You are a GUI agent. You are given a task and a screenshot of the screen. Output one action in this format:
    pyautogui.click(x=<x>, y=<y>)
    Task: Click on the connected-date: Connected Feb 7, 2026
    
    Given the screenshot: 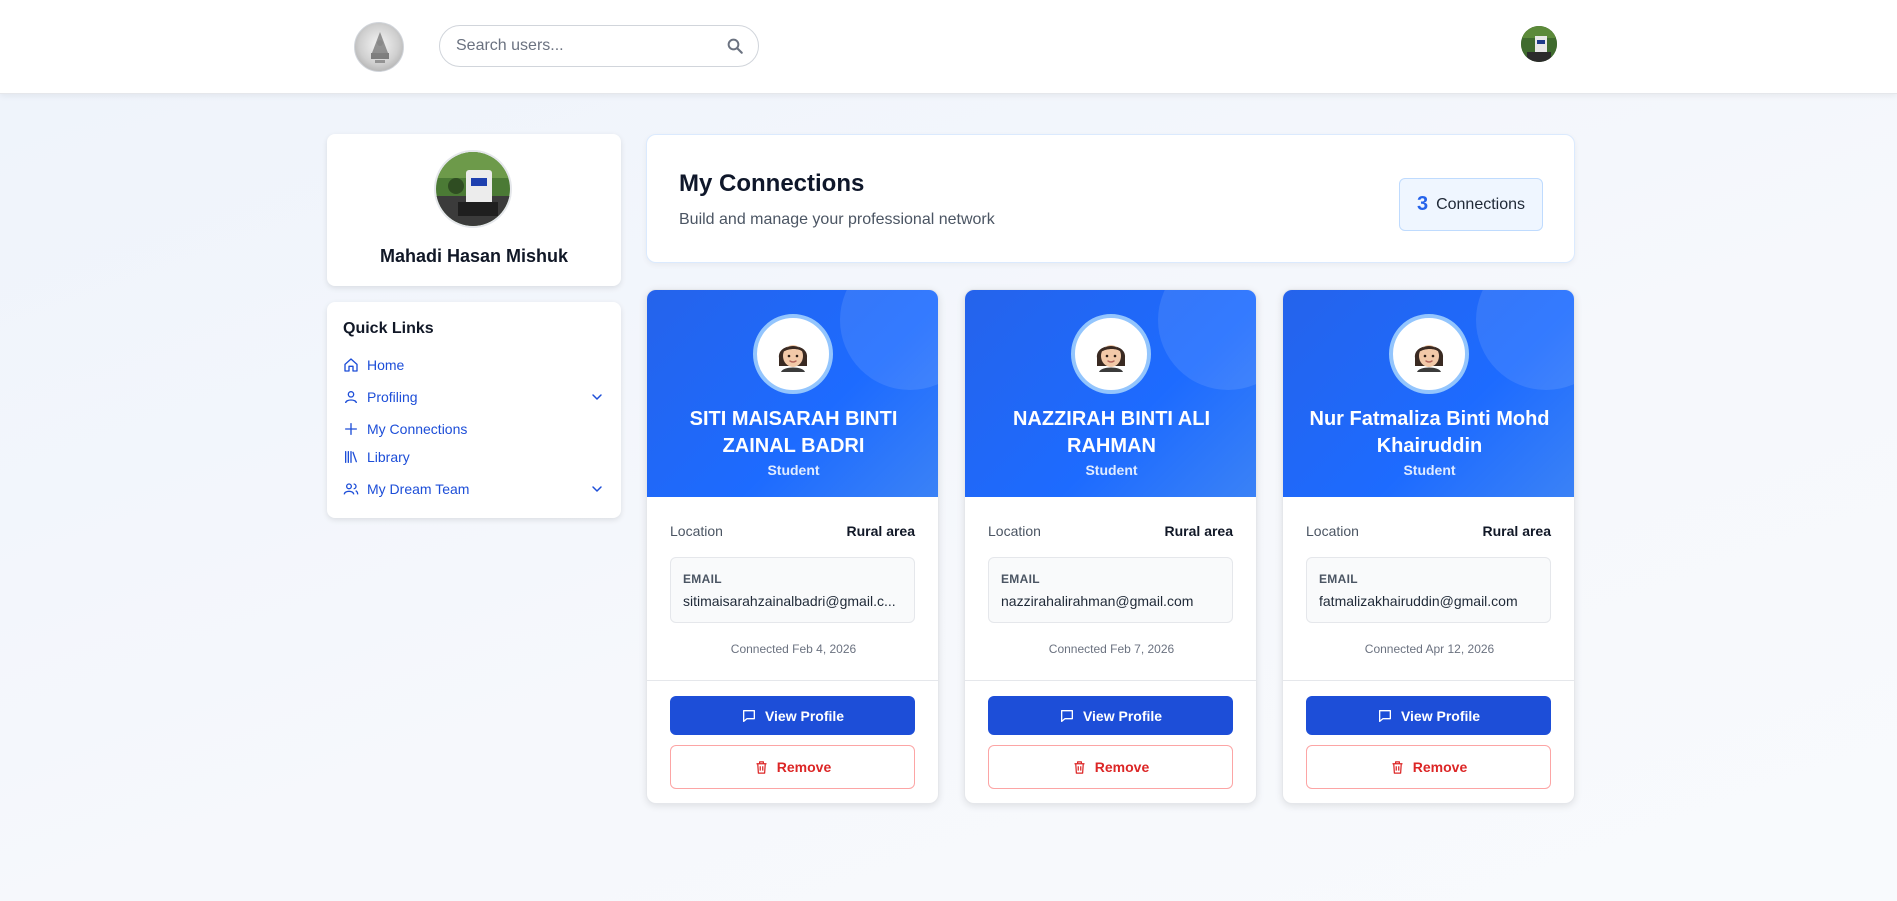 What is the action you would take?
    pyautogui.click(x=1111, y=649)
    